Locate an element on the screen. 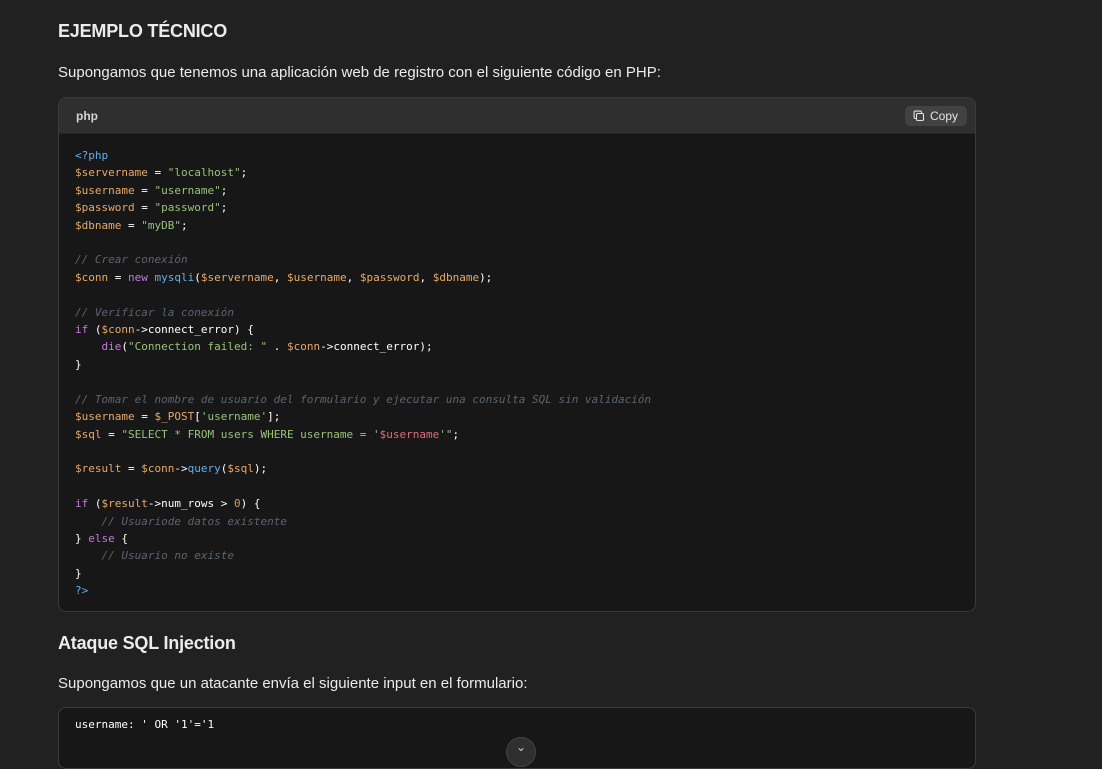  section-heading-attack: Ataque SQL Injection is located at coordinates (147, 643).